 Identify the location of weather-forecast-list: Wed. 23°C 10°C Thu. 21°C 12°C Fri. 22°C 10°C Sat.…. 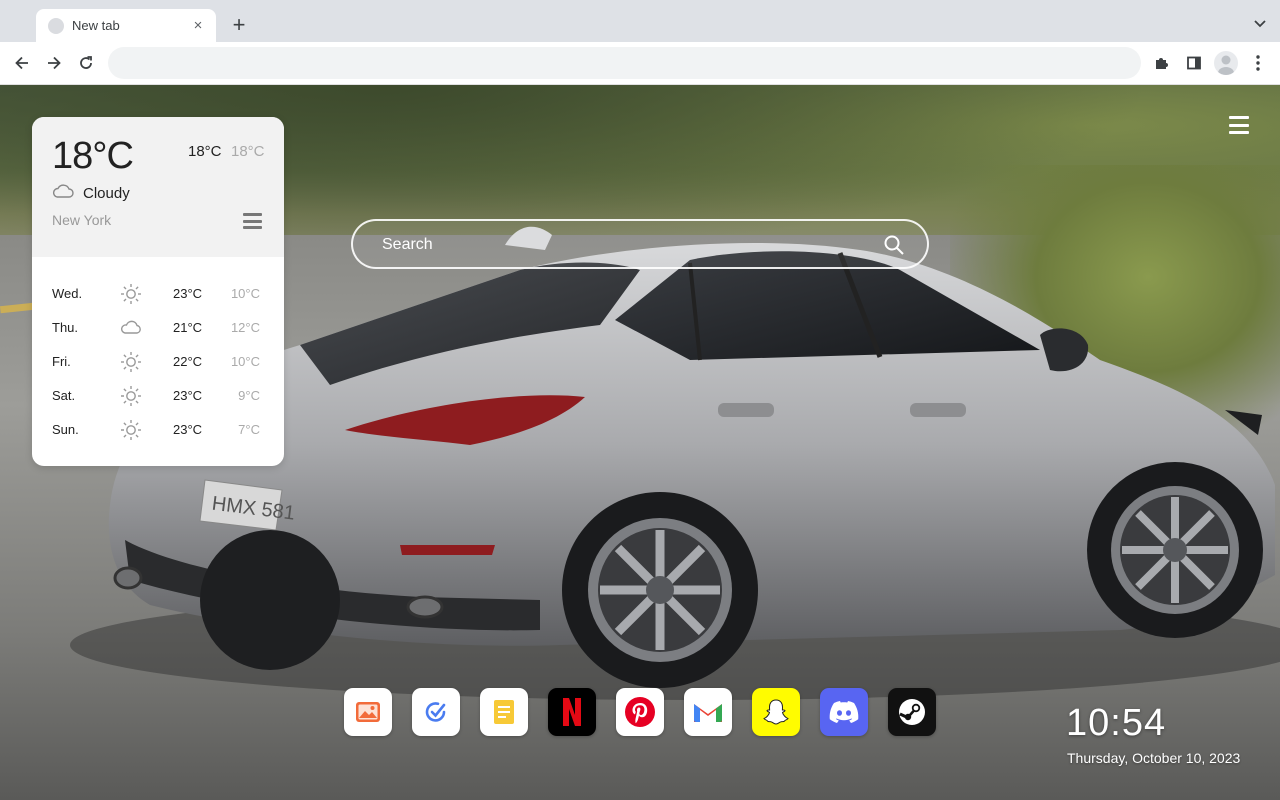
(158, 362).